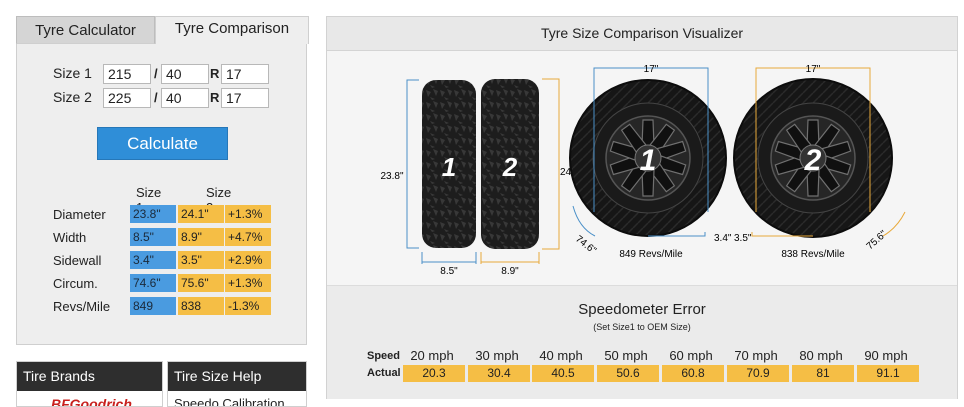 The image size is (964, 407). What do you see at coordinates (651, 69) in the screenshot?
I see `tyre1-rim-label: 17"` at bounding box center [651, 69].